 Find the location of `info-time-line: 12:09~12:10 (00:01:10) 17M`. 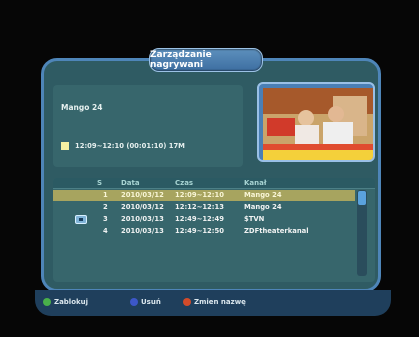

info-time-line: 12:09~12:10 (00:01:10) 17M is located at coordinates (123, 146).